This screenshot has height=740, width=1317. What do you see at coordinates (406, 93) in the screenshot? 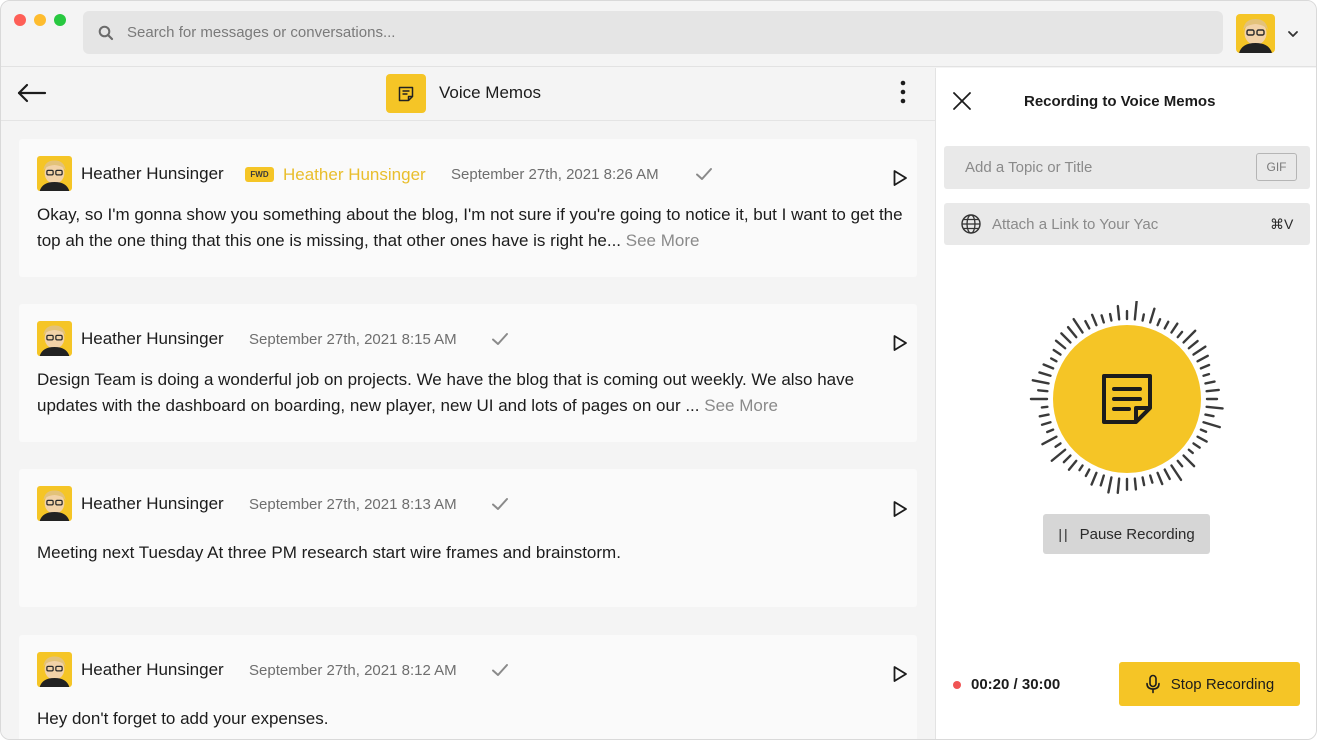
I see `memo-icon` at bounding box center [406, 93].